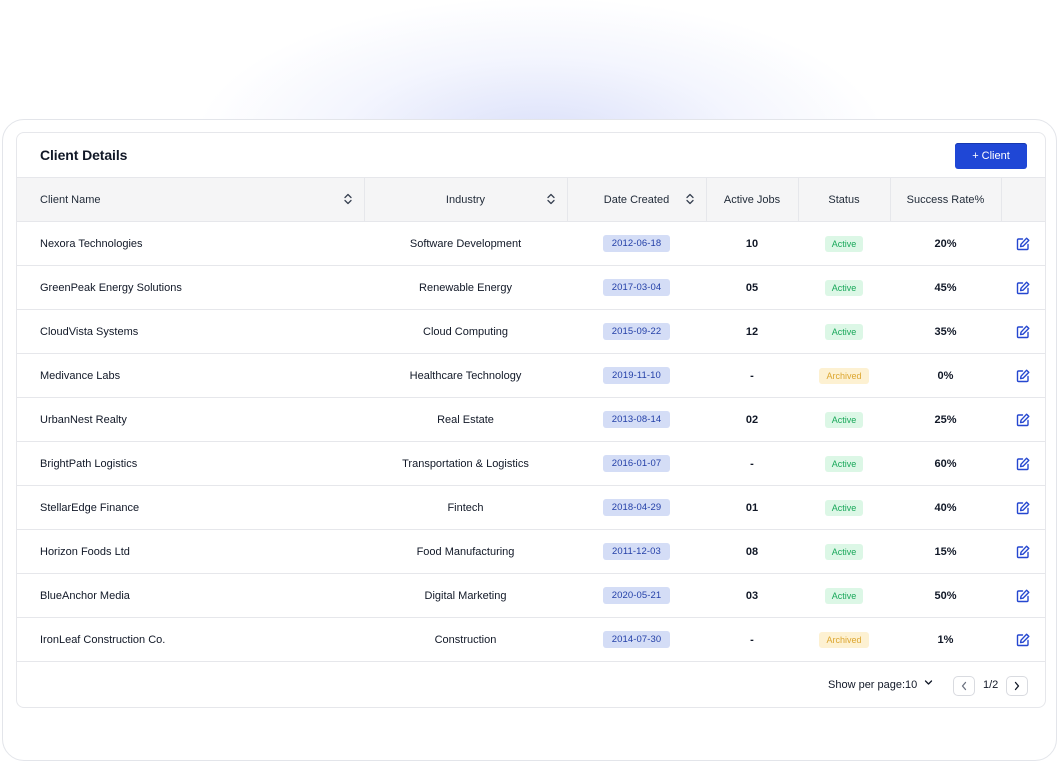  Describe the element at coordinates (636, 463) in the screenshot. I see `date-badge: 2016-01-07` at that location.